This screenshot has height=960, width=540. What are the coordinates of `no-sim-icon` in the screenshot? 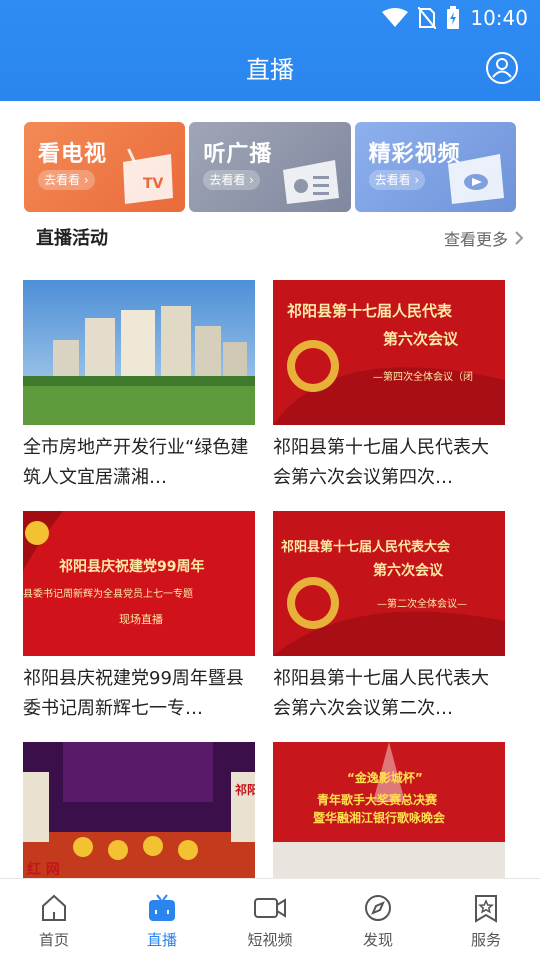 It's located at (427, 18).